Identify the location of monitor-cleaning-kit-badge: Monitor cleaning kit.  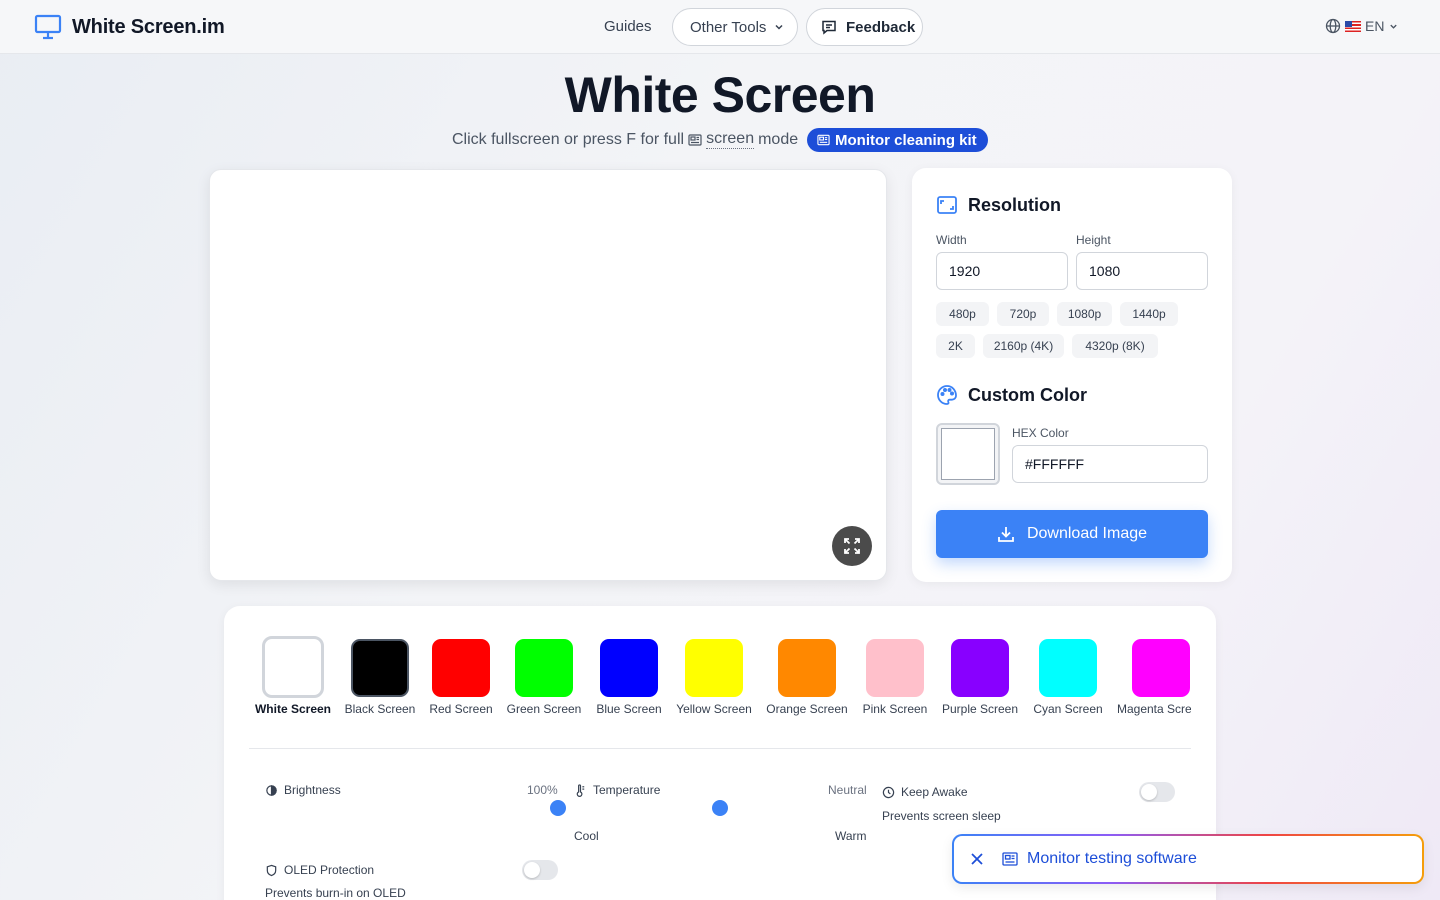
(897, 140).